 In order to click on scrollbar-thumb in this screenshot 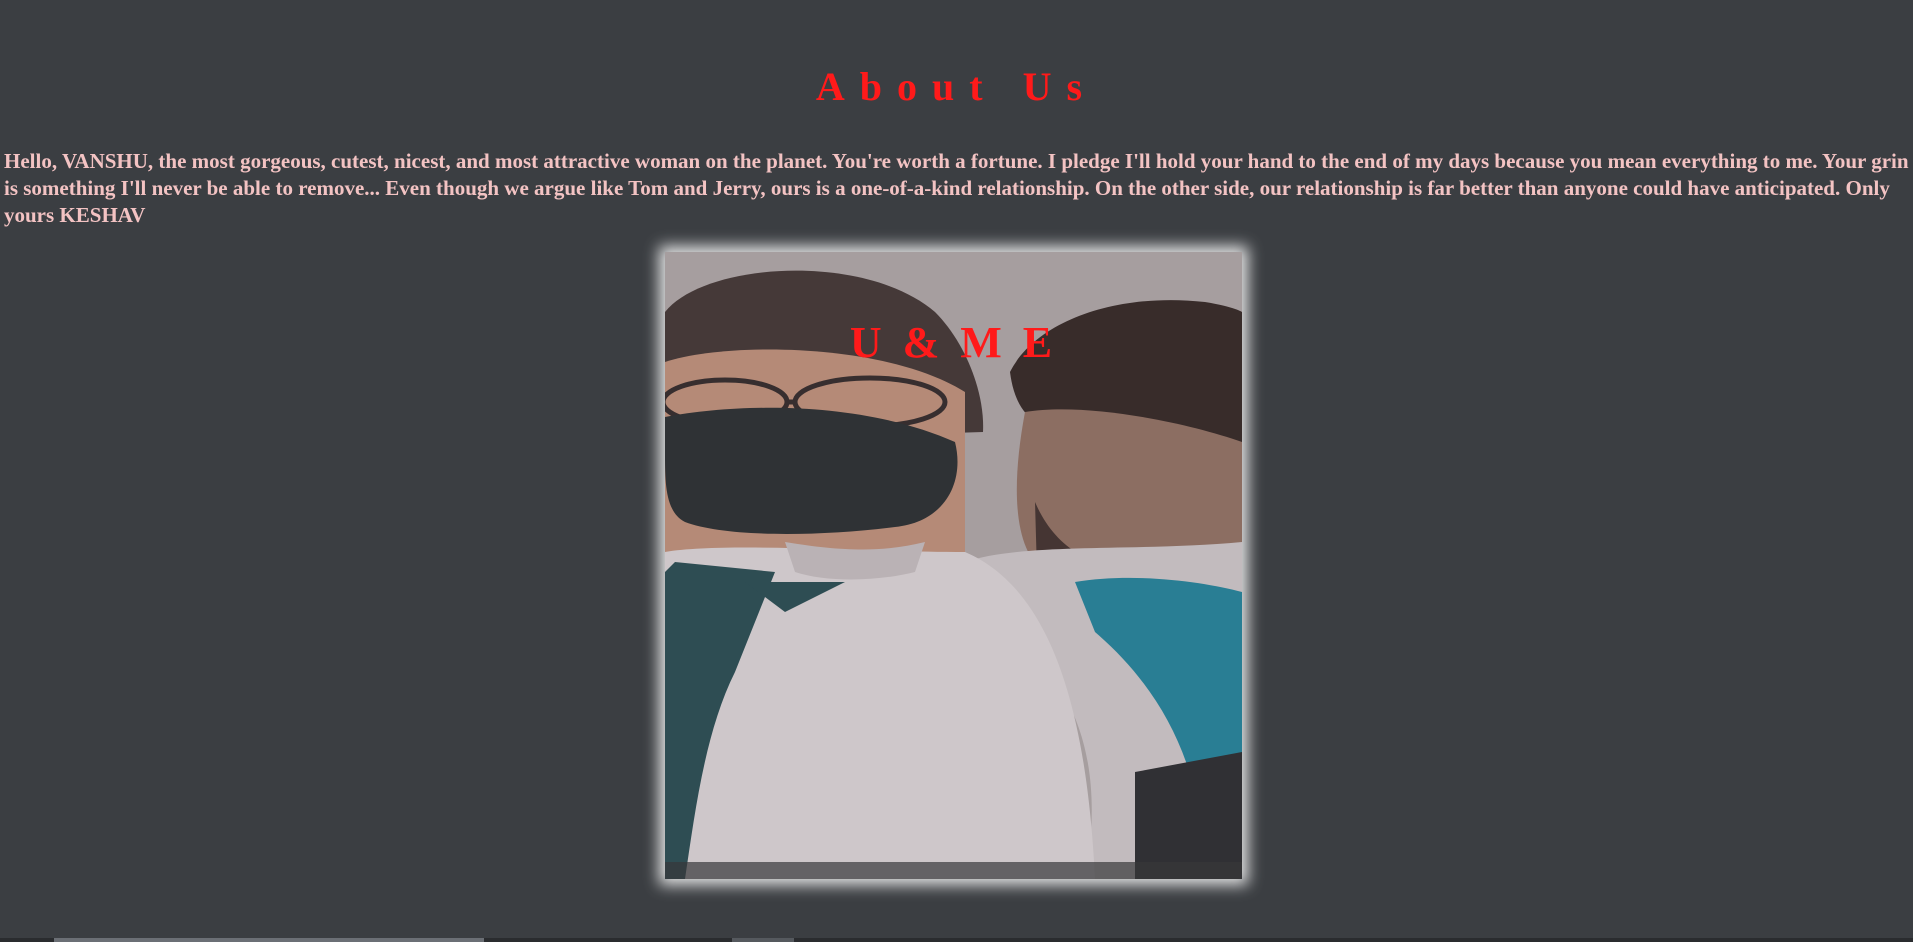, I will do `click(269, 940)`.